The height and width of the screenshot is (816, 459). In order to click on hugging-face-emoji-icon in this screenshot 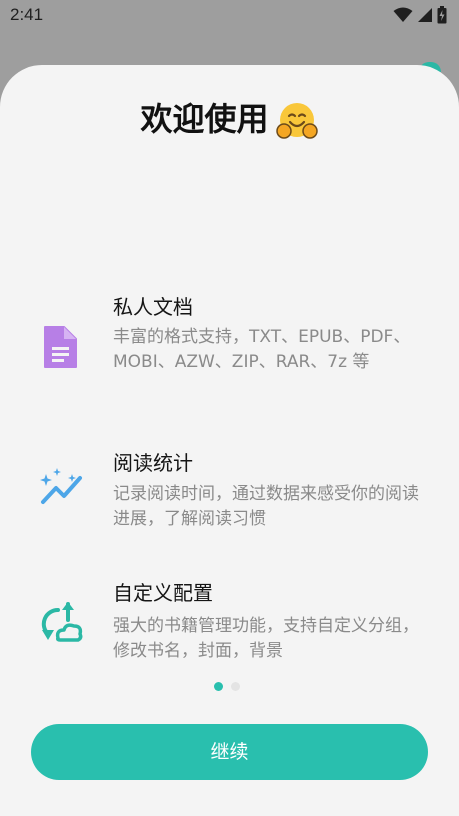, I will do `click(297, 121)`.